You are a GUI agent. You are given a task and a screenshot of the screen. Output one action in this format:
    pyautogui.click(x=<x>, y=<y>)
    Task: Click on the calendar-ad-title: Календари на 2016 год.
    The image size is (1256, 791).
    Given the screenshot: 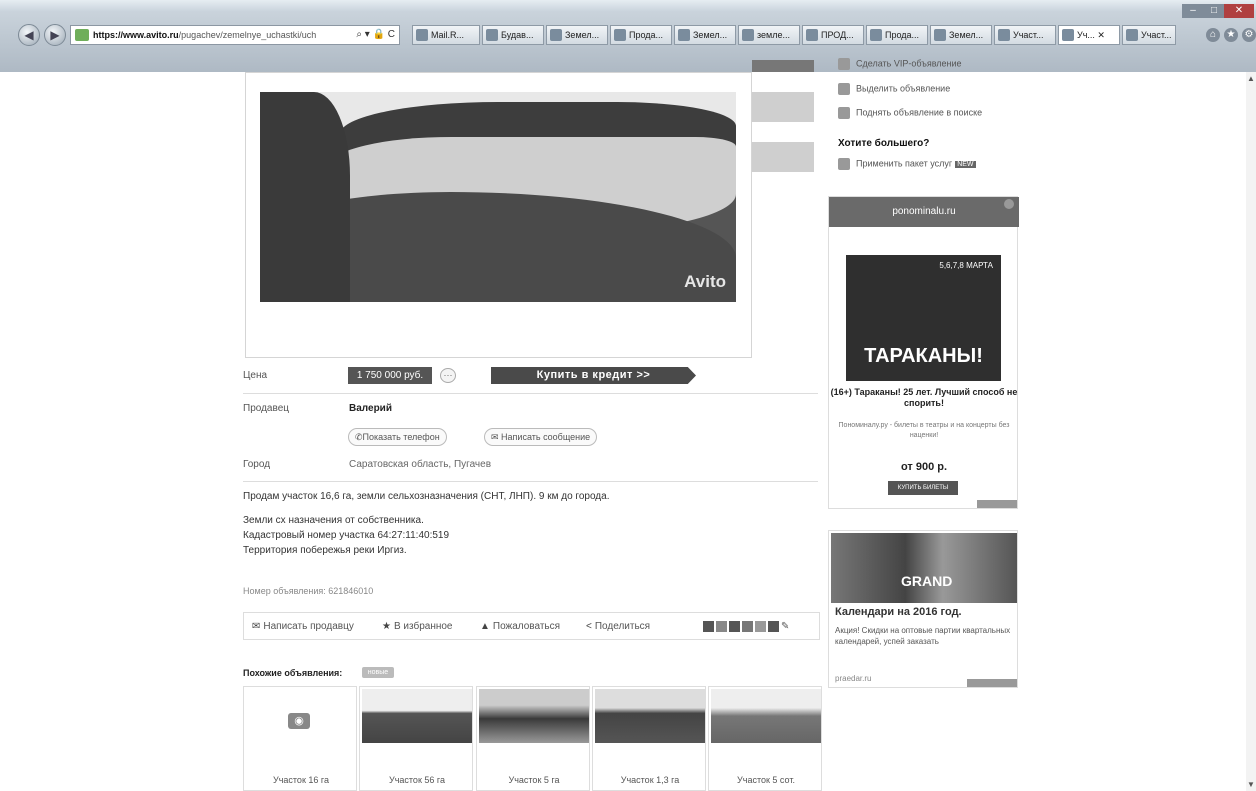 What is the action you would take?
    pyautogui.click(x=898, y=612)
    